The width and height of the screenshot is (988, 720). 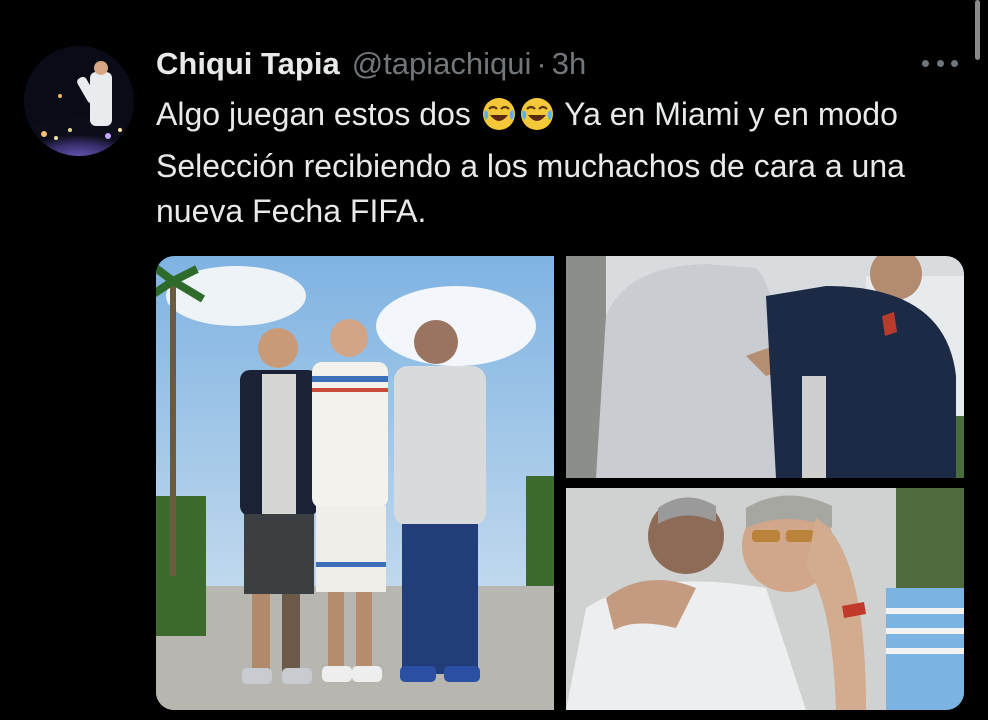 I want to click on scrollbar, so click(x=977, y=30).